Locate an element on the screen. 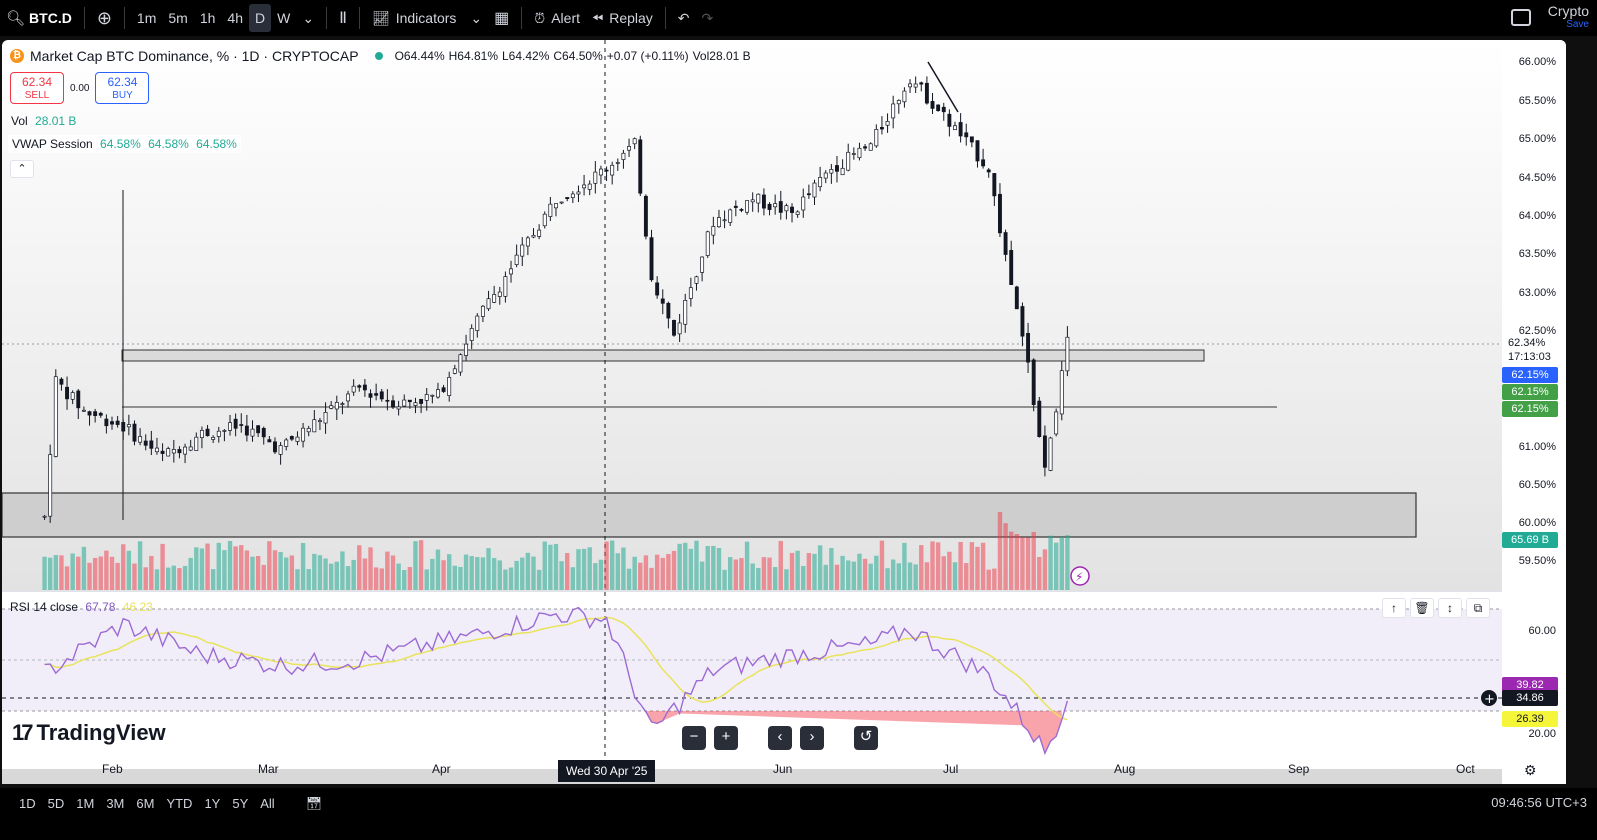  vwap-value-1: 64.58% is located at coordinates (120, 144).